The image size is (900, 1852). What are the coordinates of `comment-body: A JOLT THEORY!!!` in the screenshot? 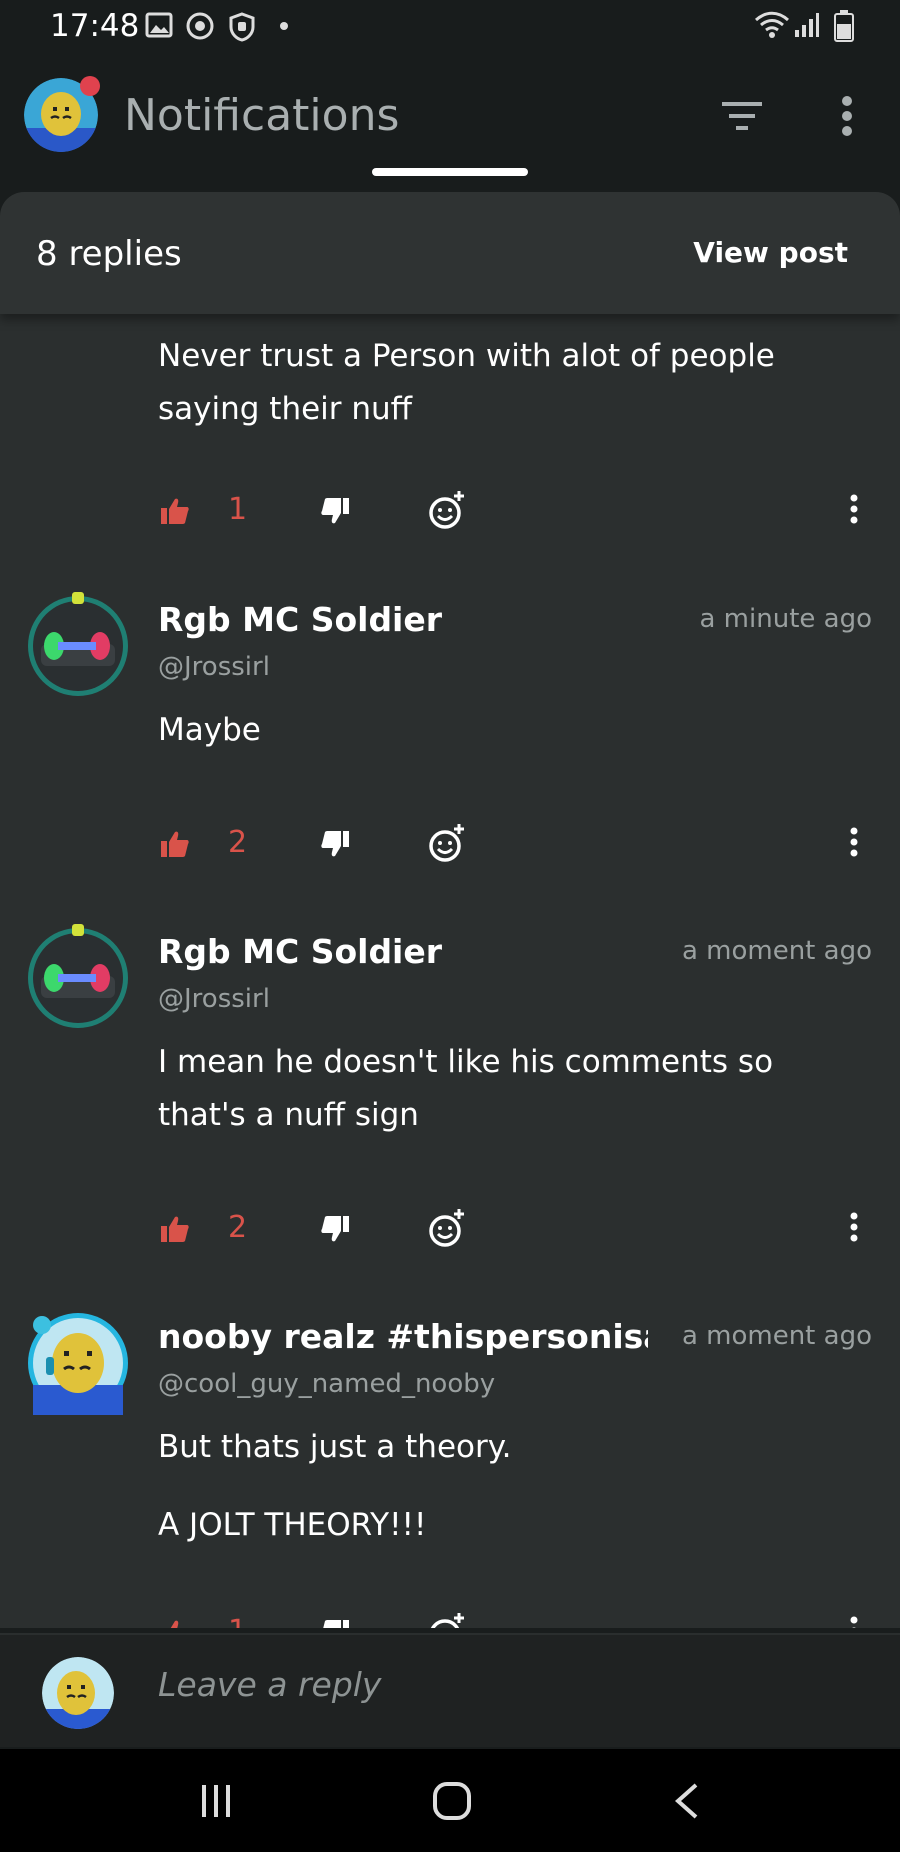 It's located at (292, 1525).